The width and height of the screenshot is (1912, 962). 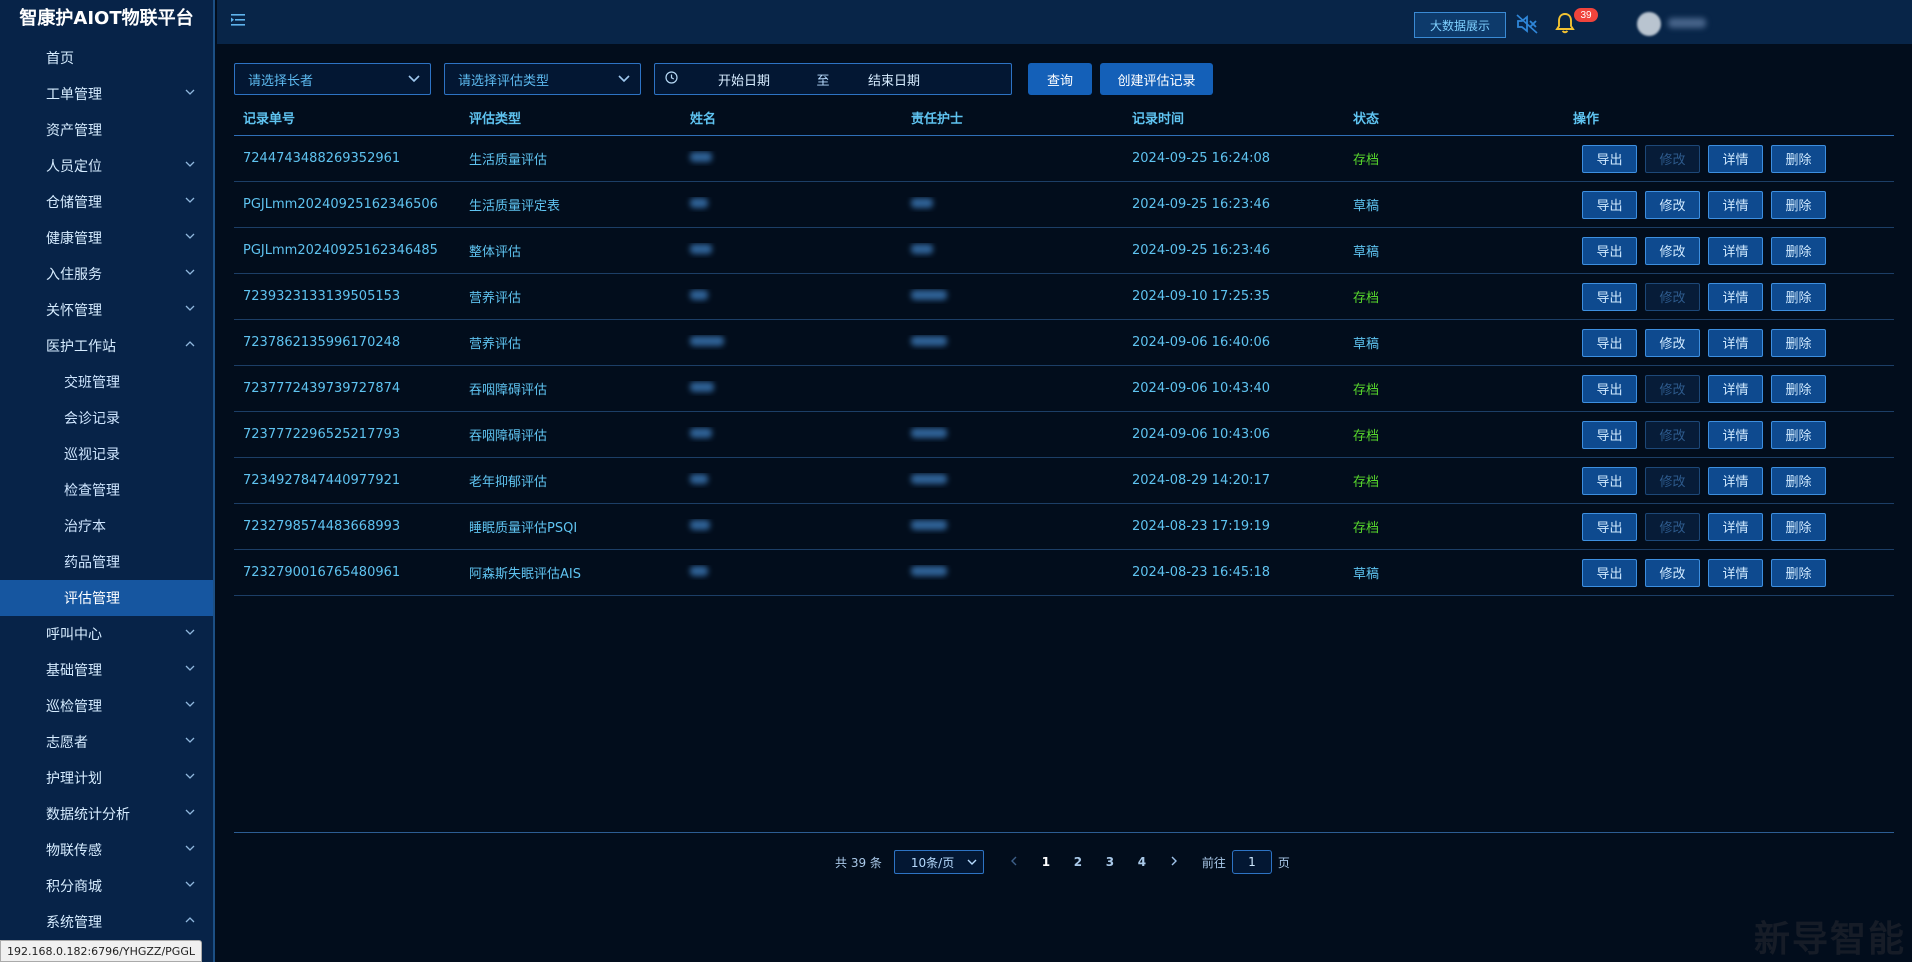 What do you see at coordinates (932, 862) in the screenshot?
I see `page-size-value: 10条/页` at bounding box center [932, 862].